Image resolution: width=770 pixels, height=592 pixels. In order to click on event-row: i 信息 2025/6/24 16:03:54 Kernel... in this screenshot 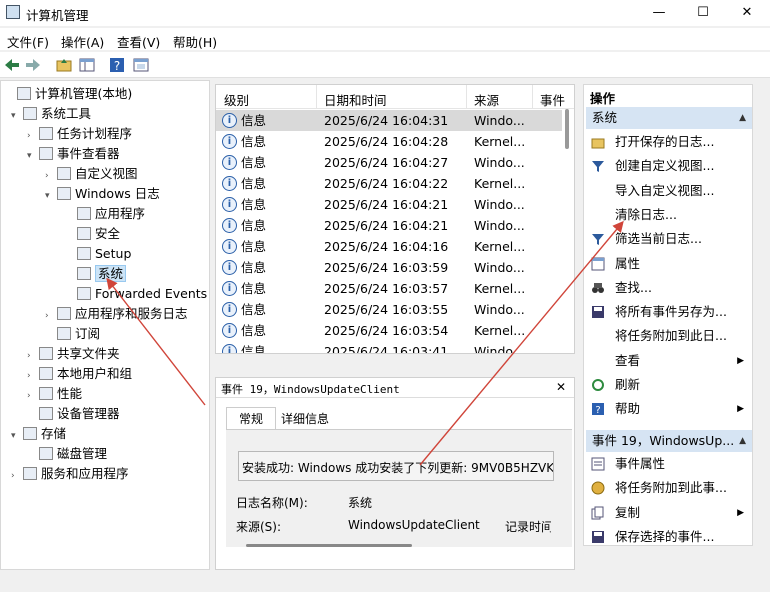, I will do `click(389, 330)`.